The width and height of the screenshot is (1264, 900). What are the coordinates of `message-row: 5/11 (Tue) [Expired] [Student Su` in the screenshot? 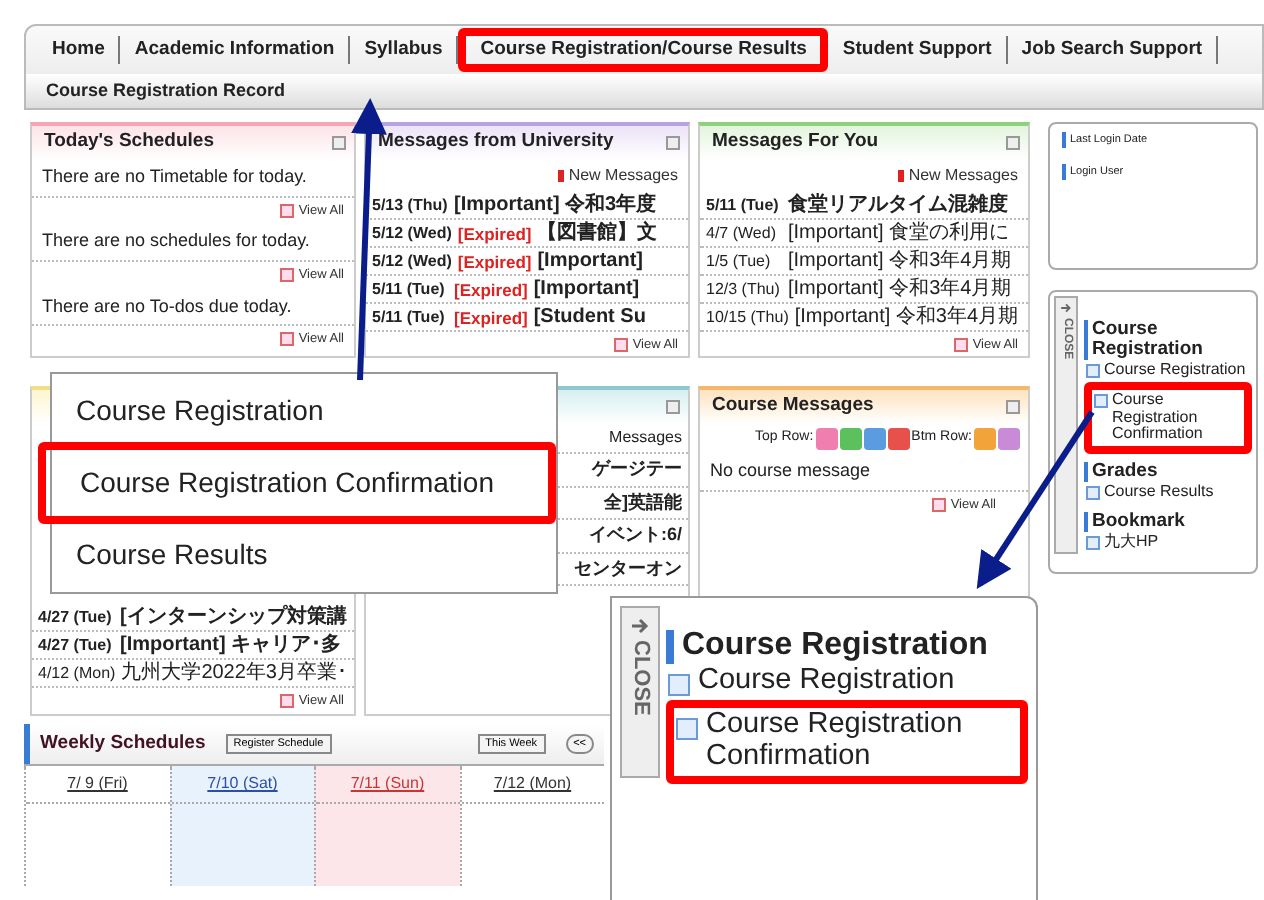 It's located at (527, 318).